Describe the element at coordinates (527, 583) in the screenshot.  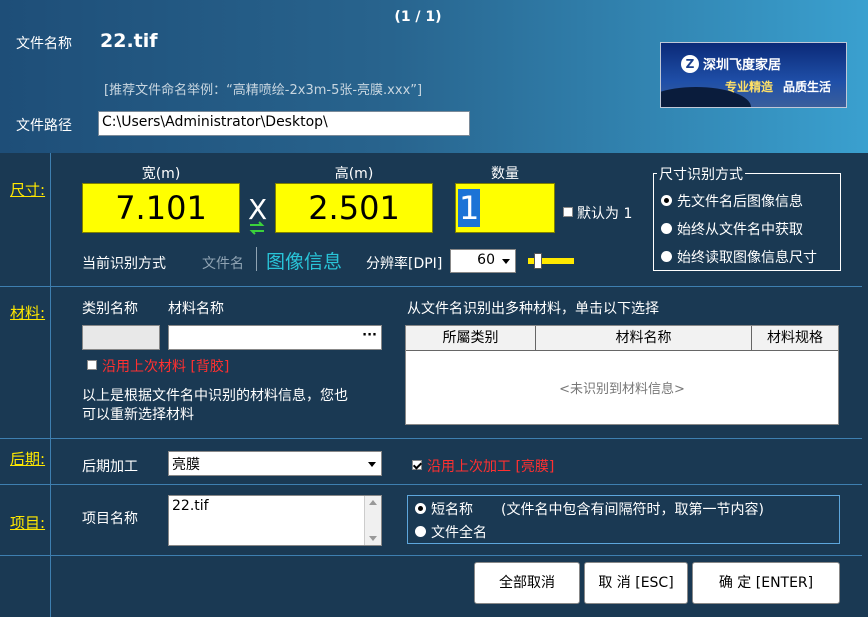
I see `cancel-all-button: 全部取消` at that location.